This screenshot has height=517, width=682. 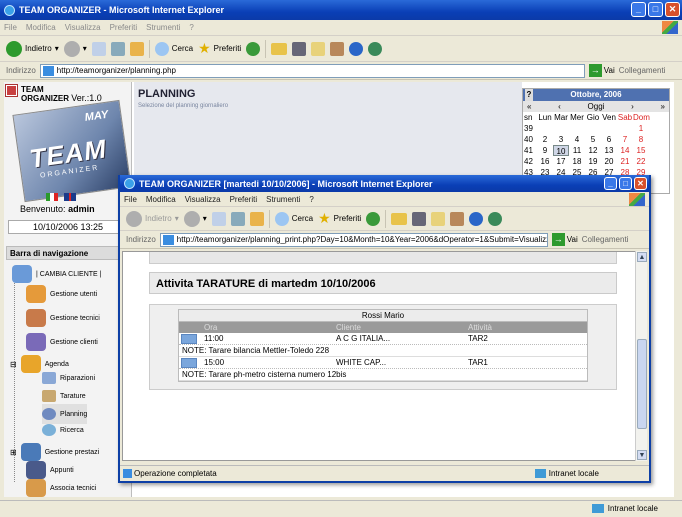 I want to click on scroll-up-icon: ▲, so click(x=642, y=257).